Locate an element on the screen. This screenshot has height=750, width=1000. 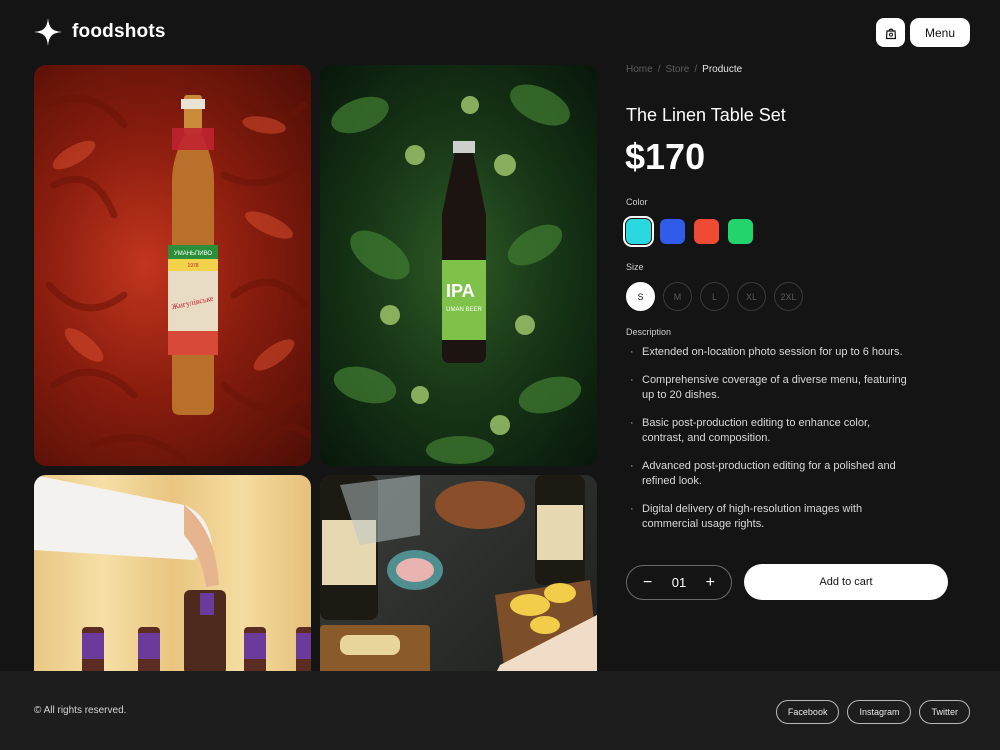
brand-name: foodshots is located at coordinates (119, 31).